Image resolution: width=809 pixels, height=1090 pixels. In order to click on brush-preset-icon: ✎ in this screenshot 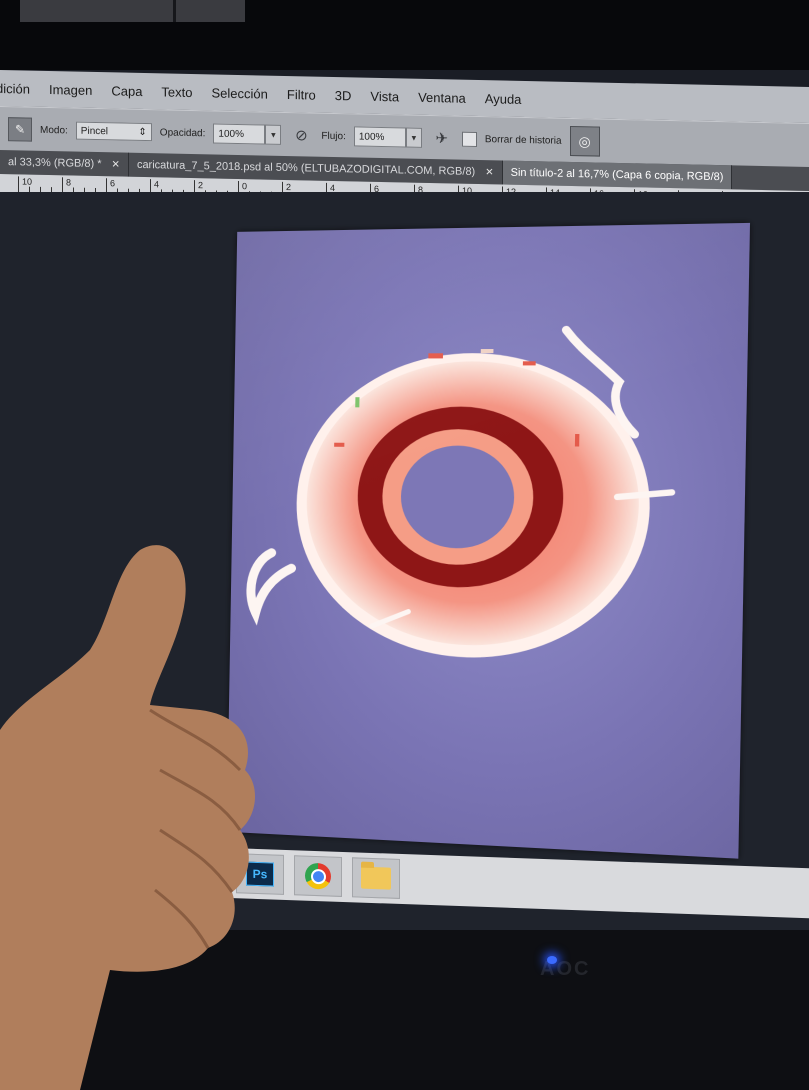, I will do `click(20, 129)`.